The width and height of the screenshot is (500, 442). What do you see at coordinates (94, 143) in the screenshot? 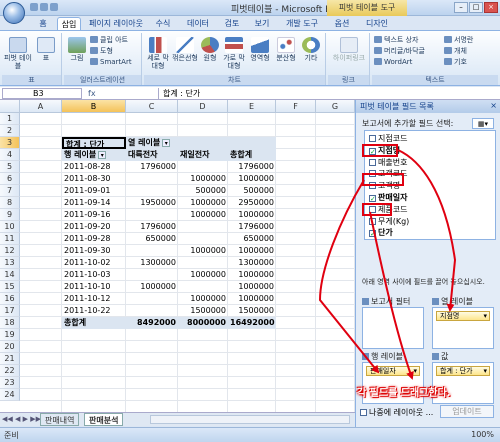
I see `pivot-value-header: 합계 : 단가` at bounding box center [94, 143].